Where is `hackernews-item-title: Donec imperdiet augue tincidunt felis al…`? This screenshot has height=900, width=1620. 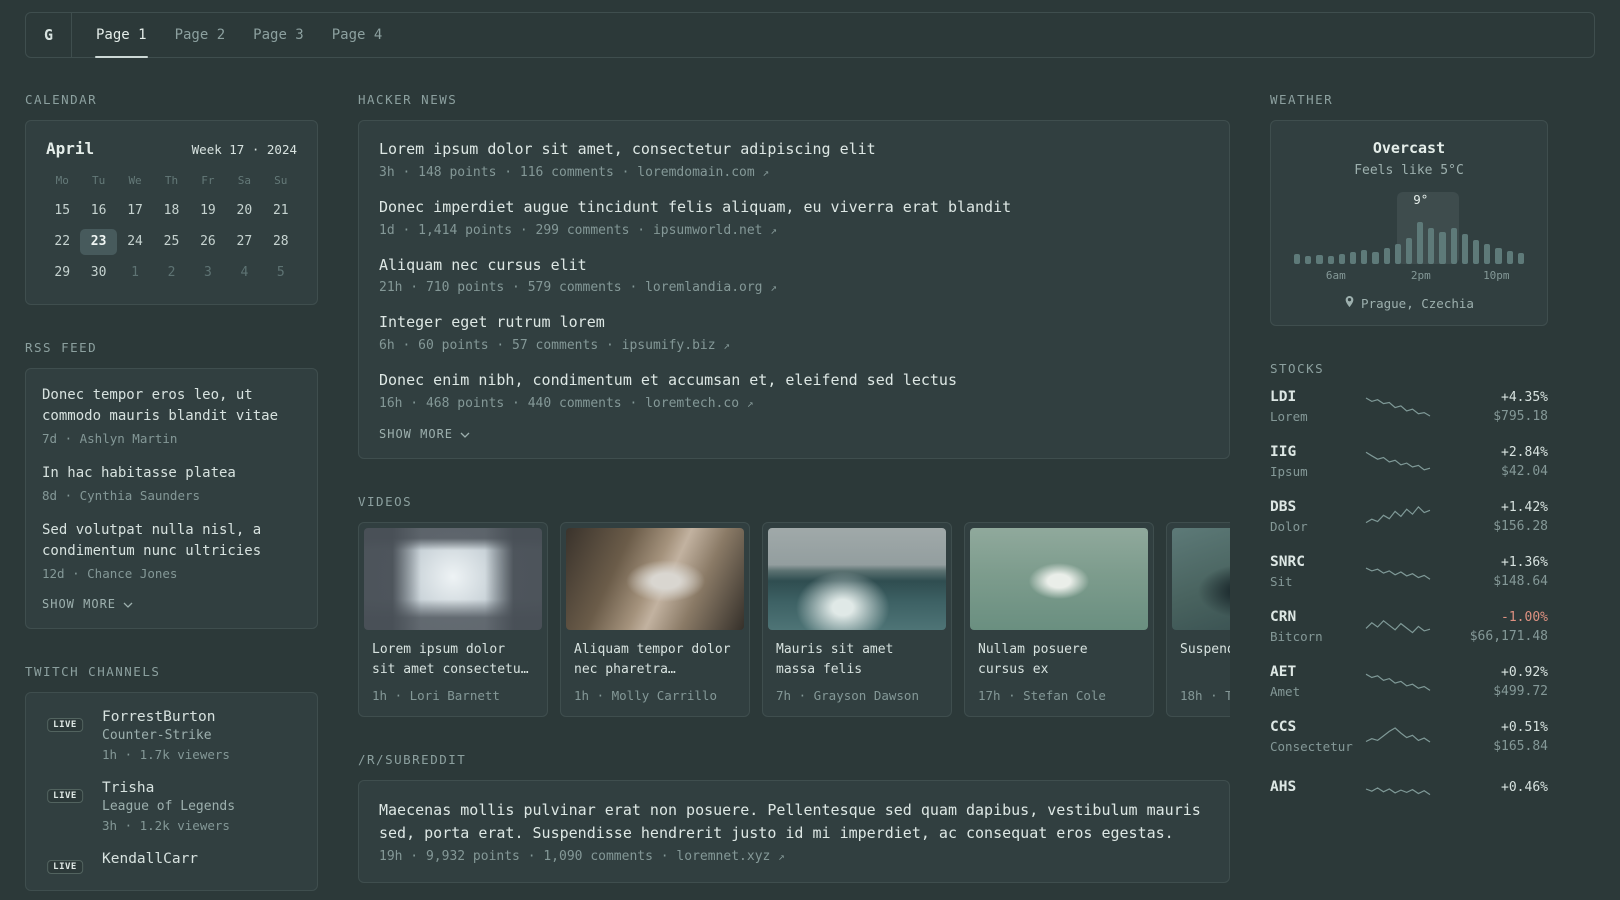
hackernews-item-title: Donec imperdiet augue tincidunt felis al… is located at coordinates (794, 208).